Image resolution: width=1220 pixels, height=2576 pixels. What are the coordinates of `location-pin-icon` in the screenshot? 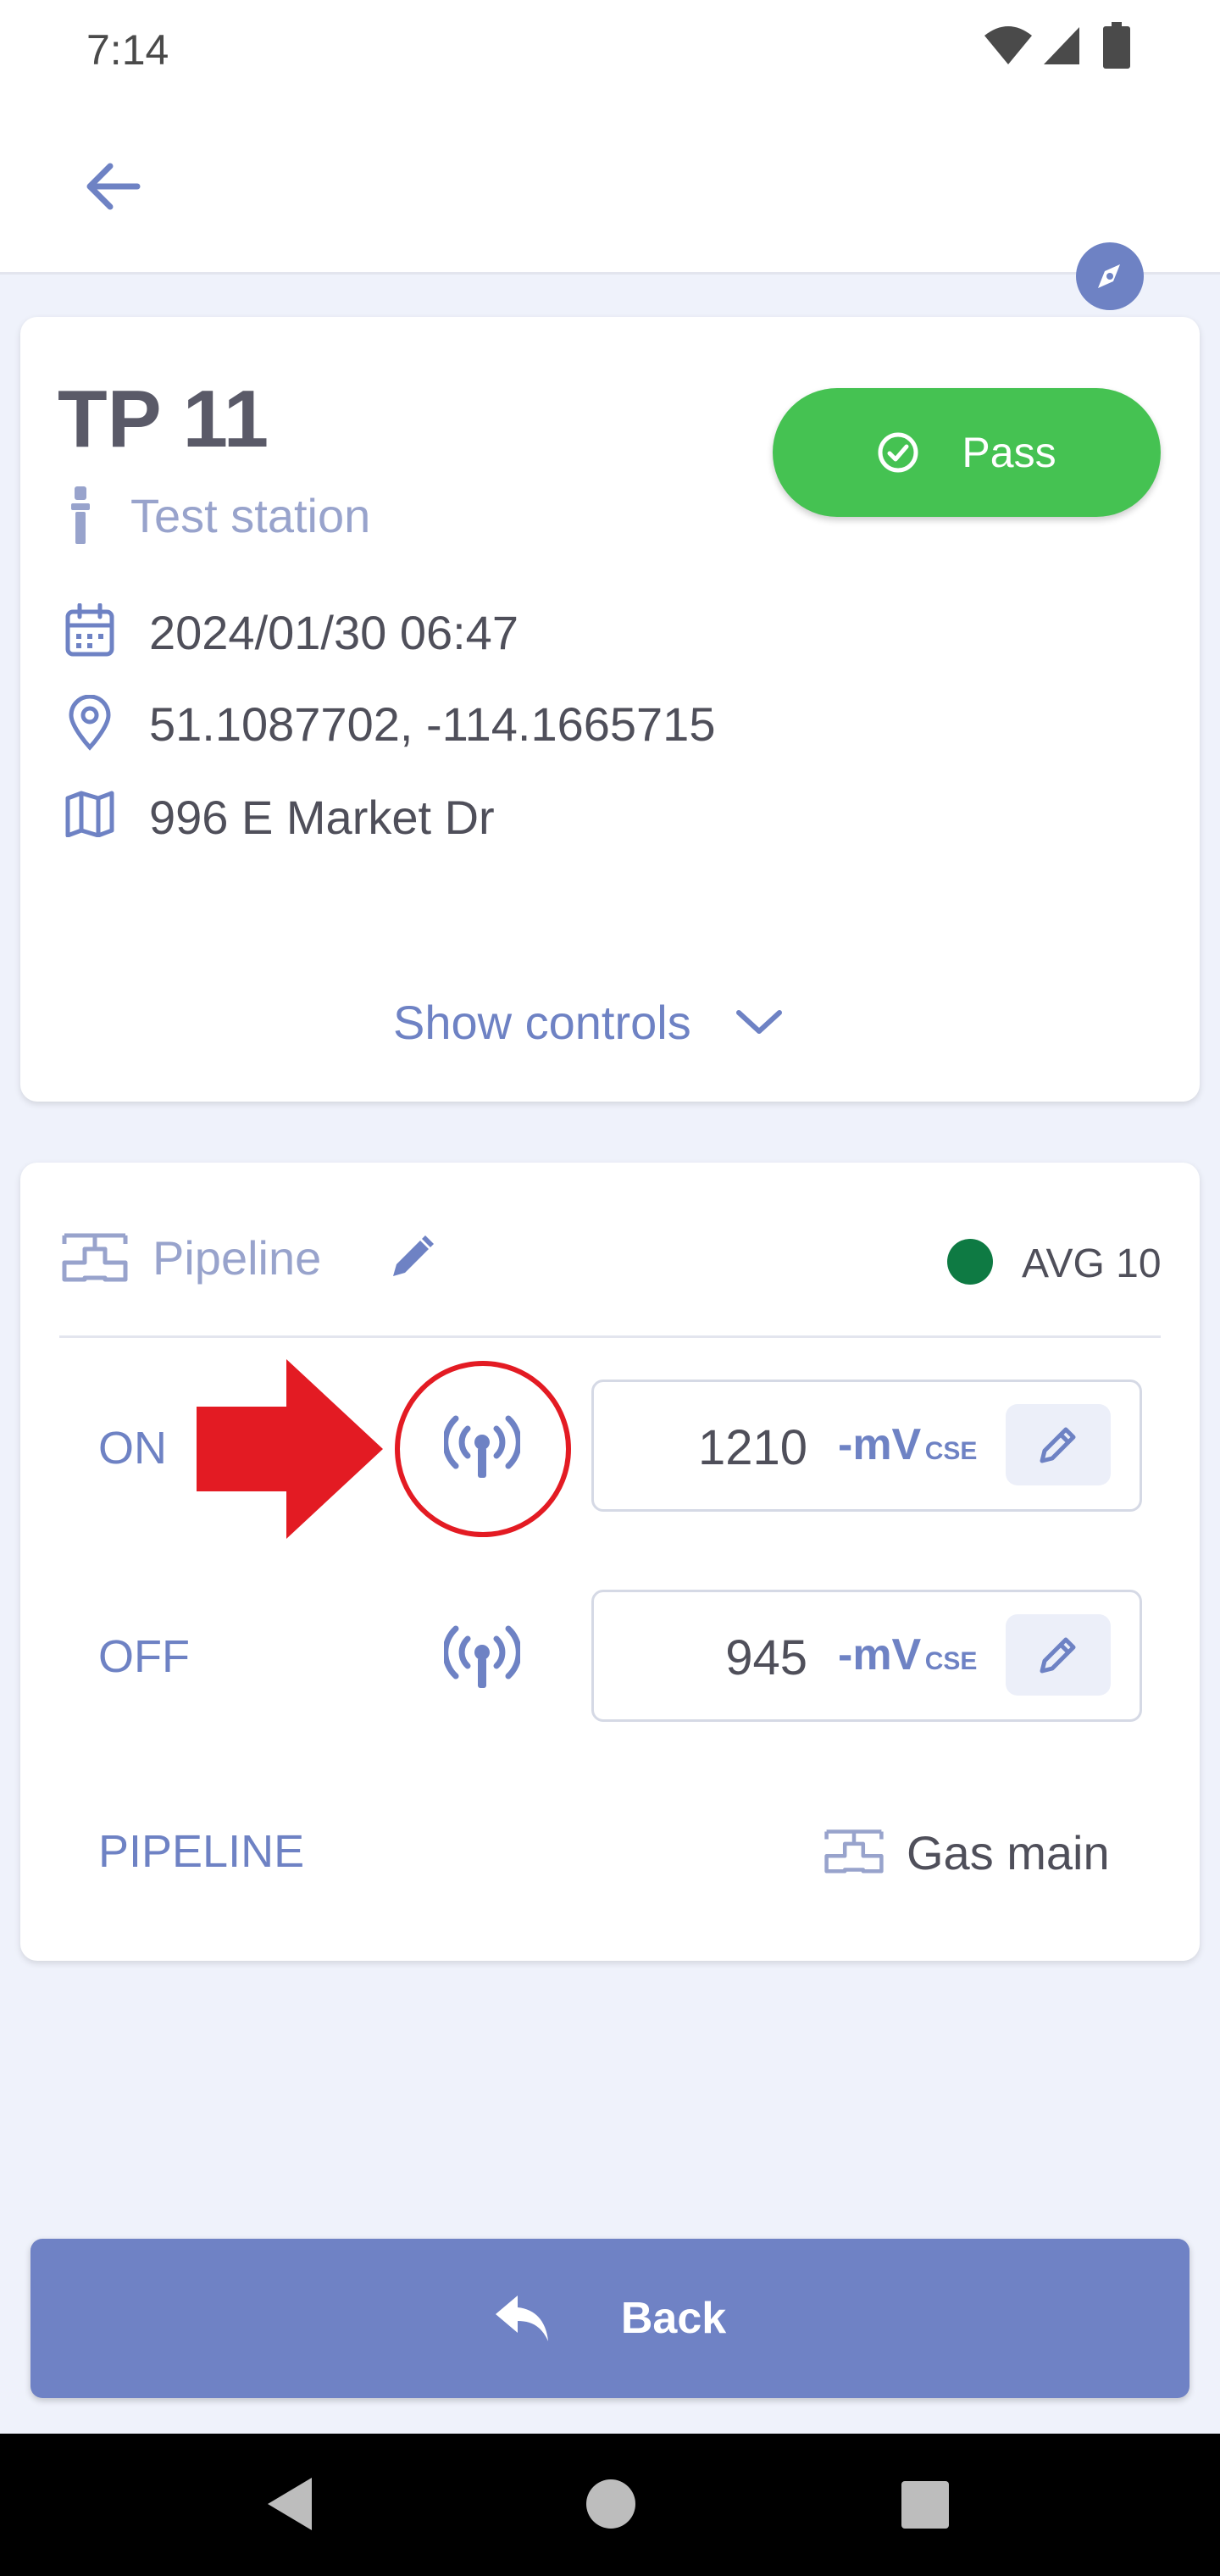 It's located at (90, 723).